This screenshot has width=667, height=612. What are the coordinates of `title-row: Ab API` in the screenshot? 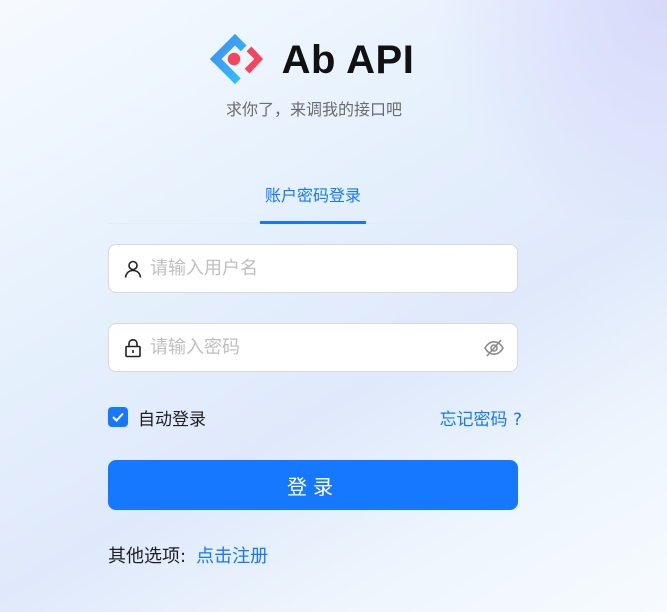 It's located at (310, 60).